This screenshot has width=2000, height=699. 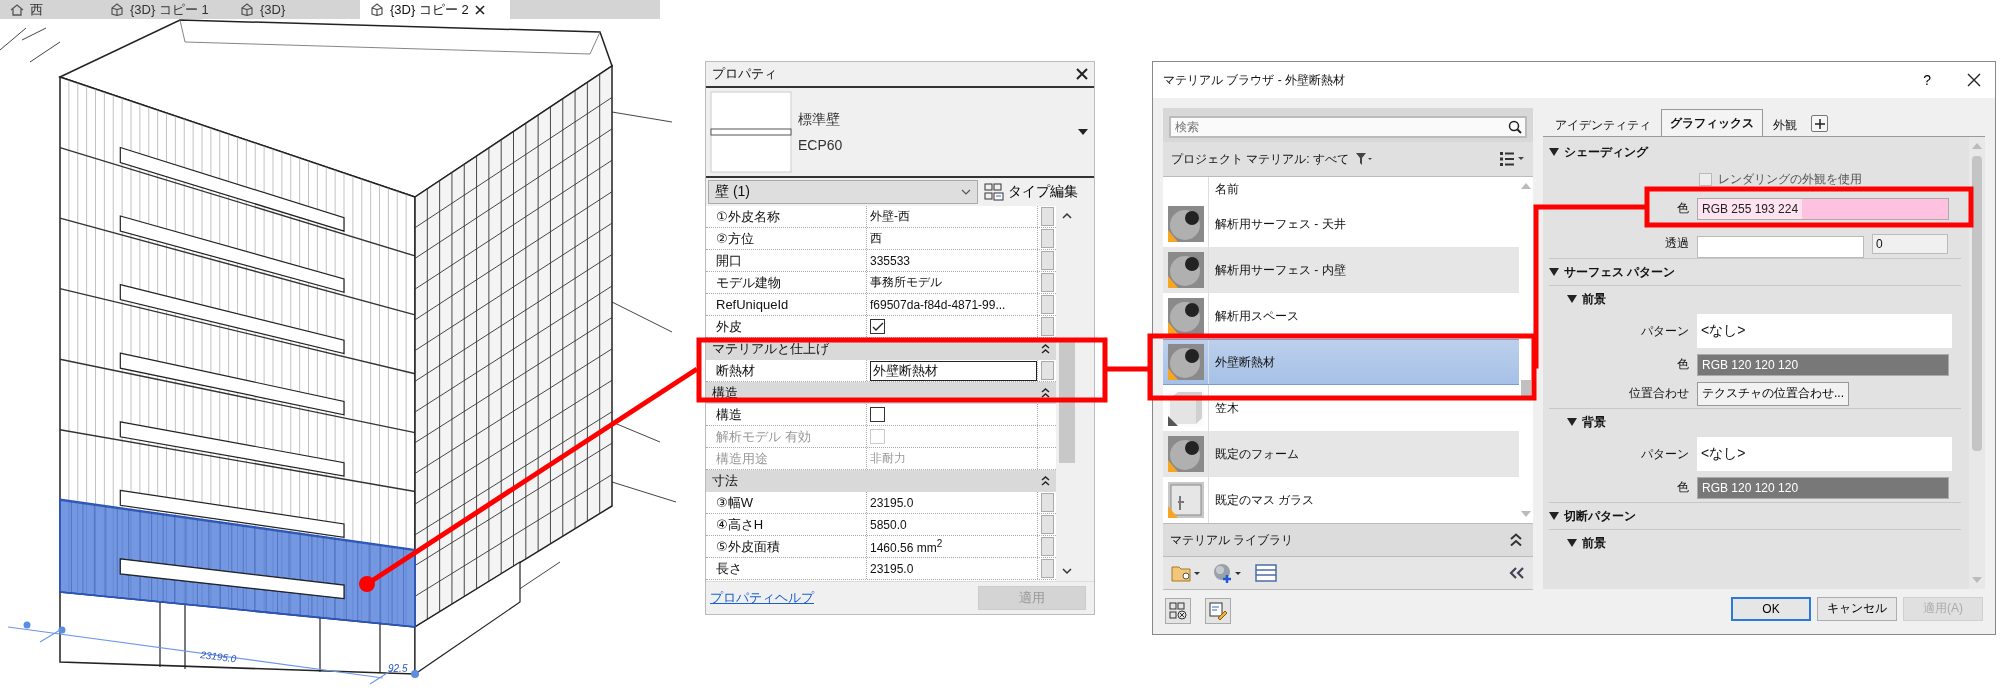 What do you see at coordinates (1045, 349) in the screenshot?
I see `collapse-icon` at bounding box center [1045, 349].